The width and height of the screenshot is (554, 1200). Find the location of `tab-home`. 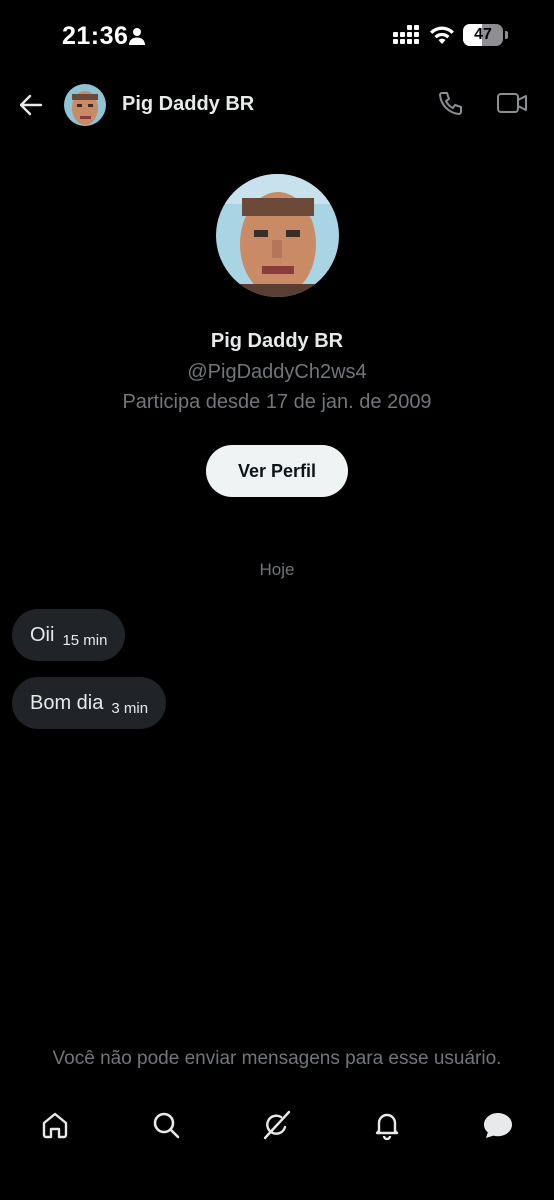

tab-home is located at coordinates (55, 1125).